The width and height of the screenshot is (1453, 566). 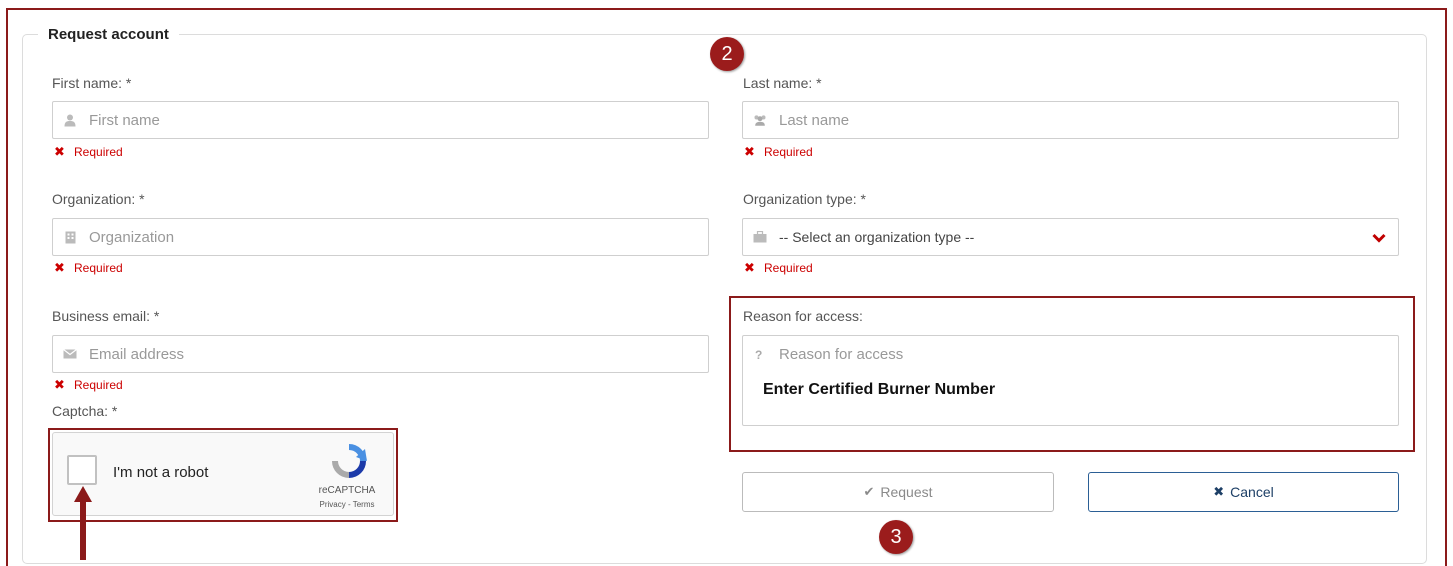 What do you see at coordinates (760, 237) in the screenshot?
I see `briefcase-icon` at bounding box center [760, 237].